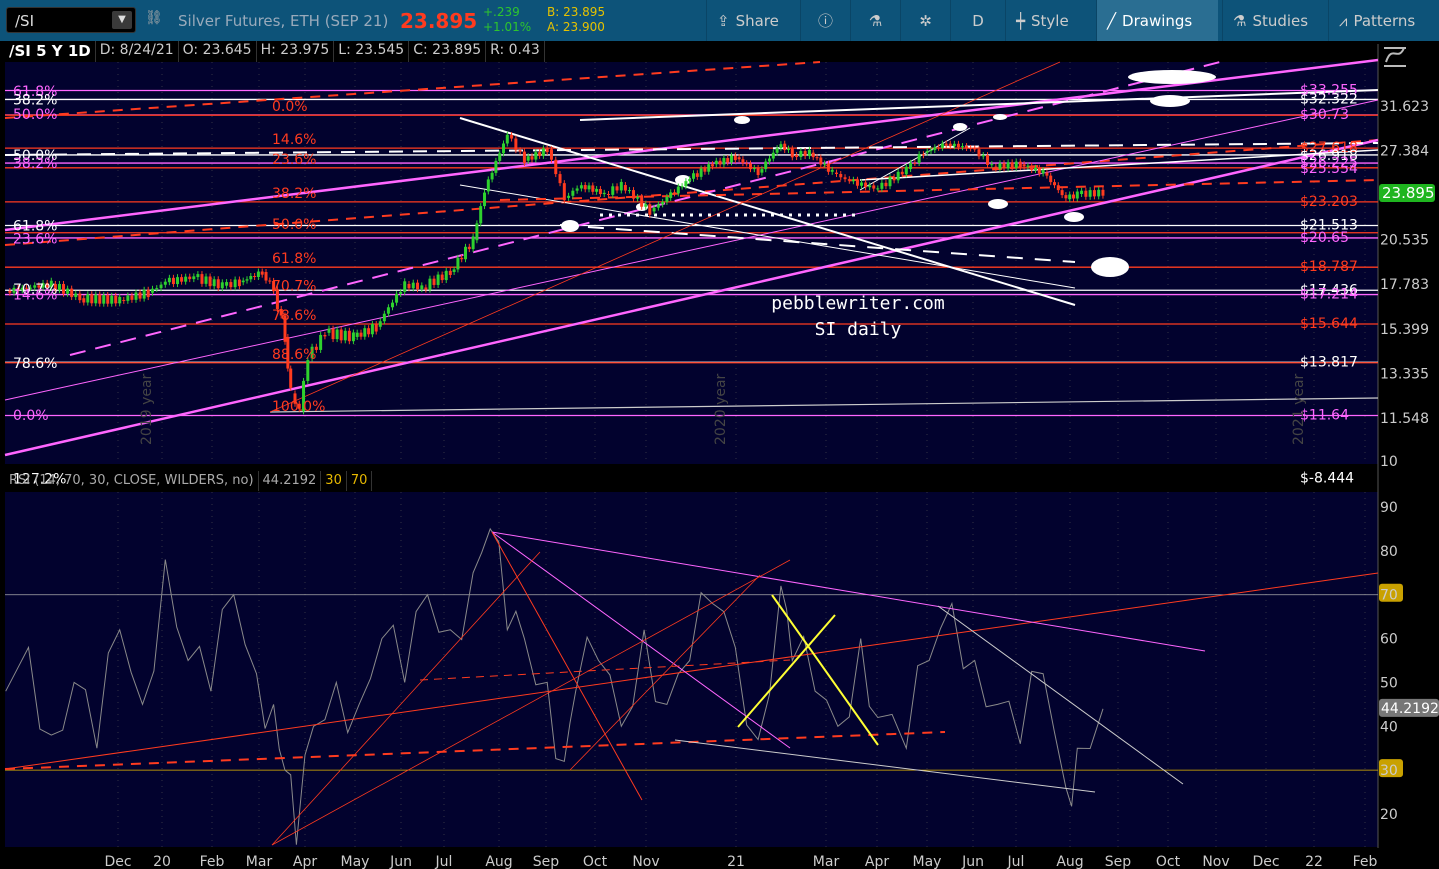 This screenshot has width=1439, height=869. Describe the element at coordinates (1314, 861) in the screenshot. I see `time-axis-label: 22` at that location.